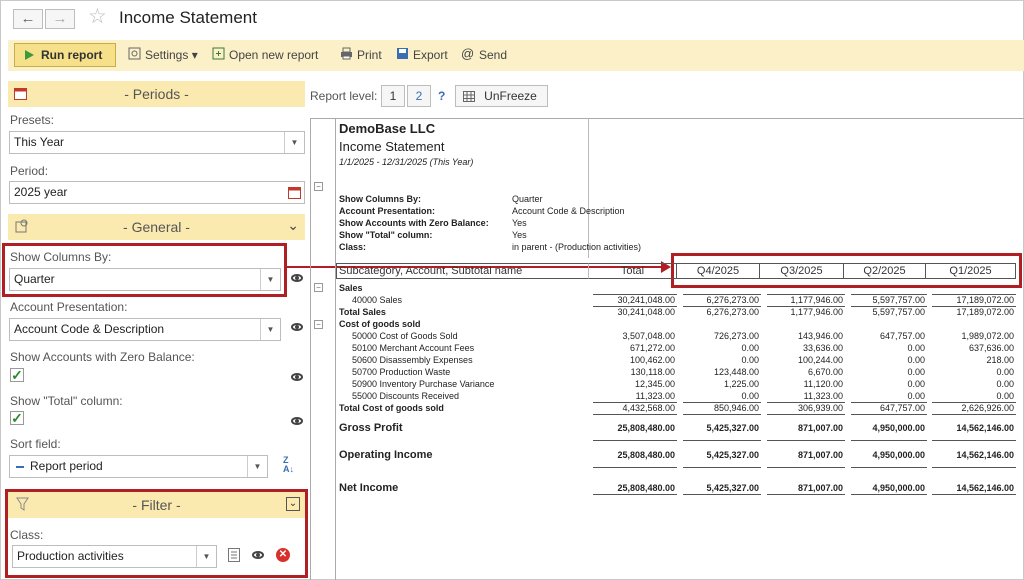  What do you see at coordinates (652, 372) in the screenshot?
I see `table-cell: 130,118.00` at bounding box center [652, 372].